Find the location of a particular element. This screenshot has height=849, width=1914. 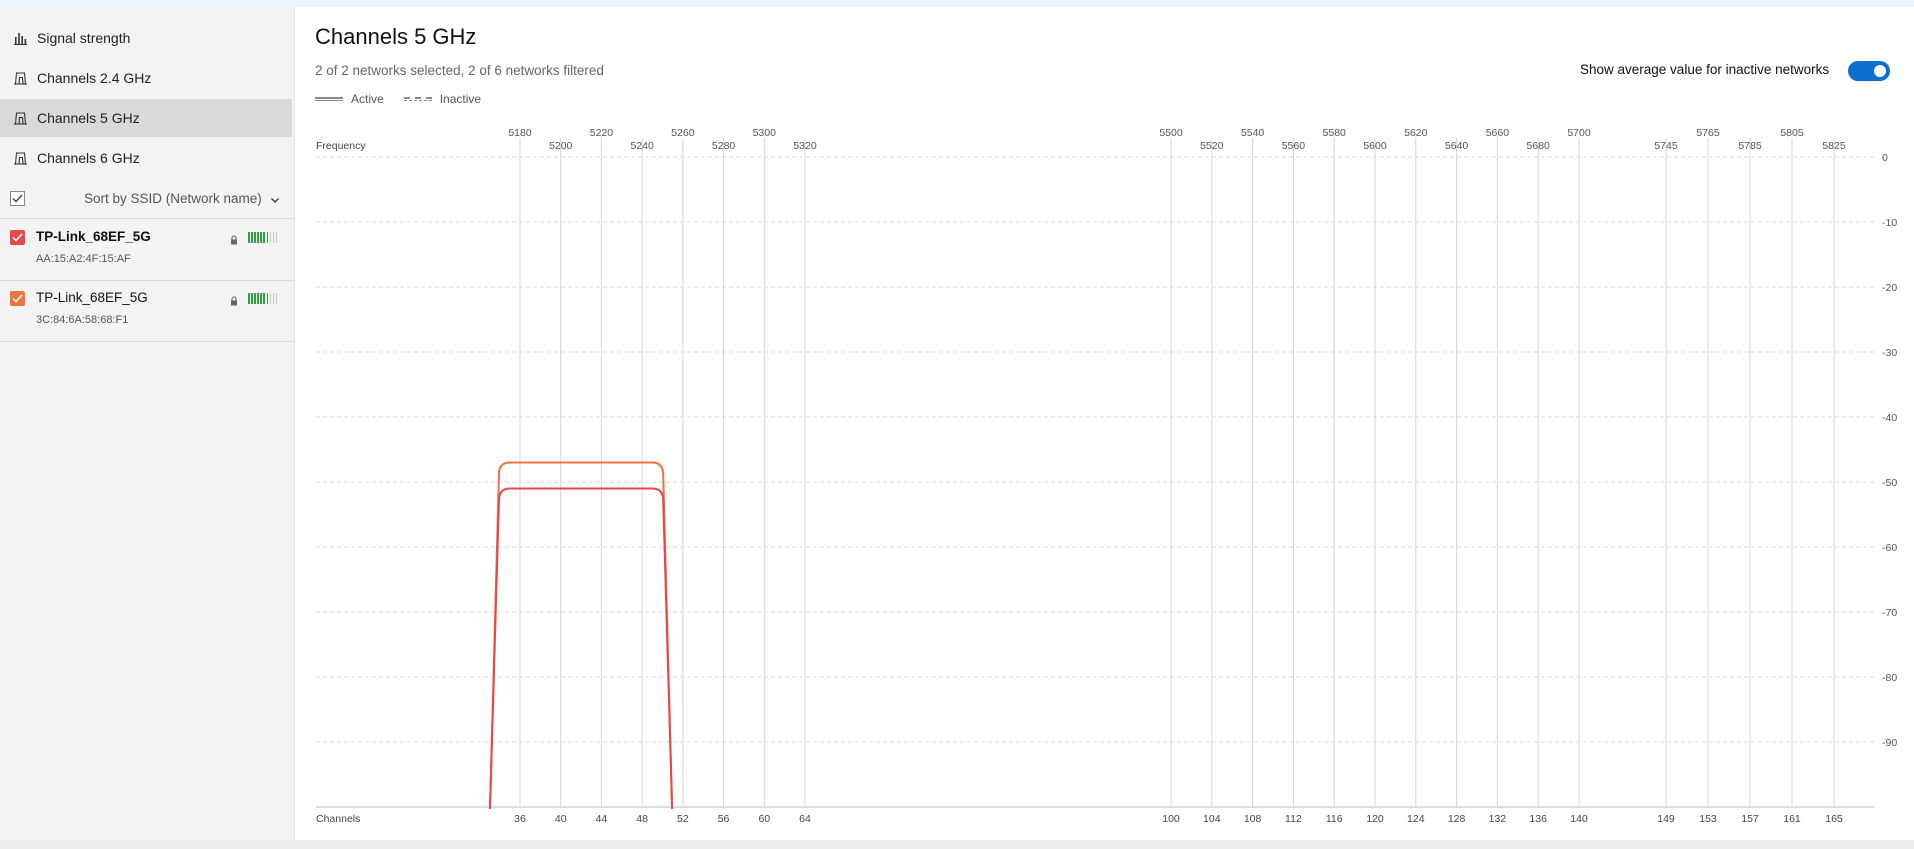

frequency-tick-label: 5620 is located at coordinates (1416, 133).